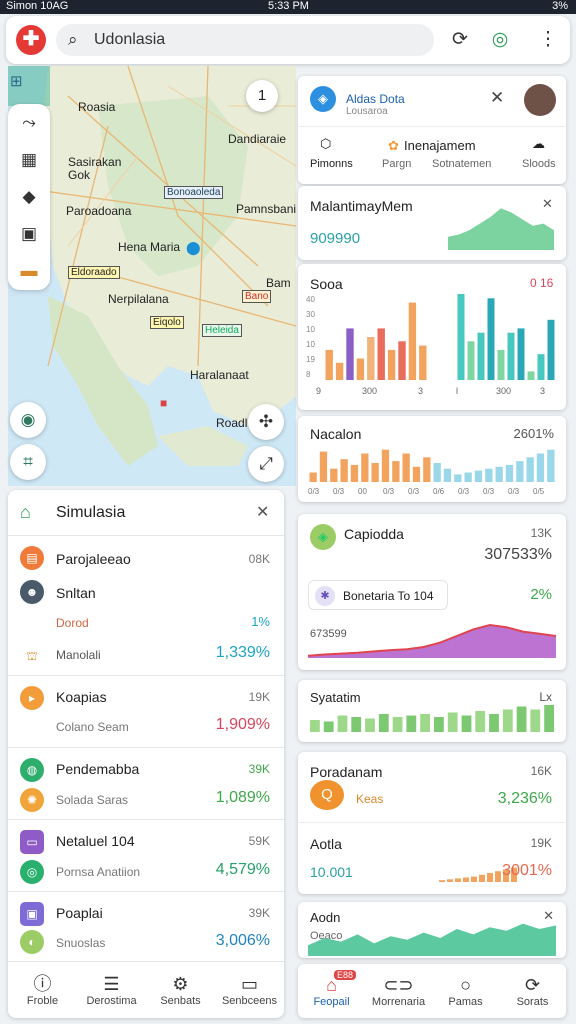 This screenshot has height=1024, width=576. I want to click on tag-label: Bonetaria To 104, so click(388, 596).